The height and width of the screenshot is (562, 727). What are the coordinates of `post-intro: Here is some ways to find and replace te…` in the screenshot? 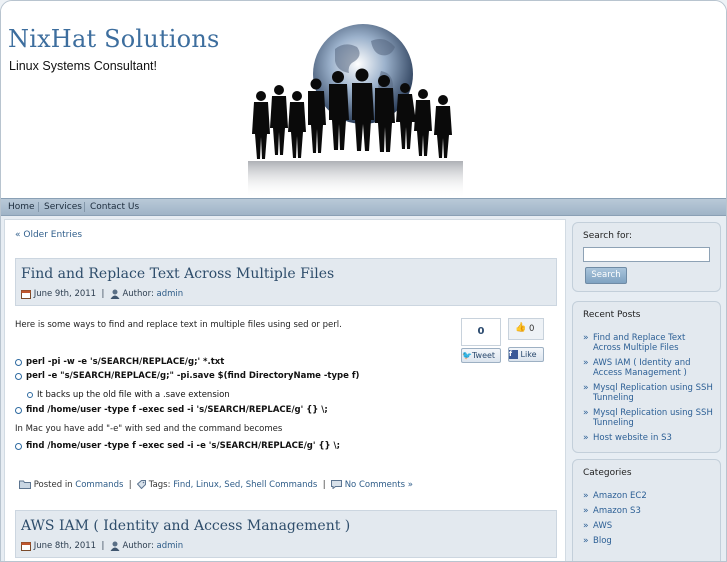 It's located at (178, 325).